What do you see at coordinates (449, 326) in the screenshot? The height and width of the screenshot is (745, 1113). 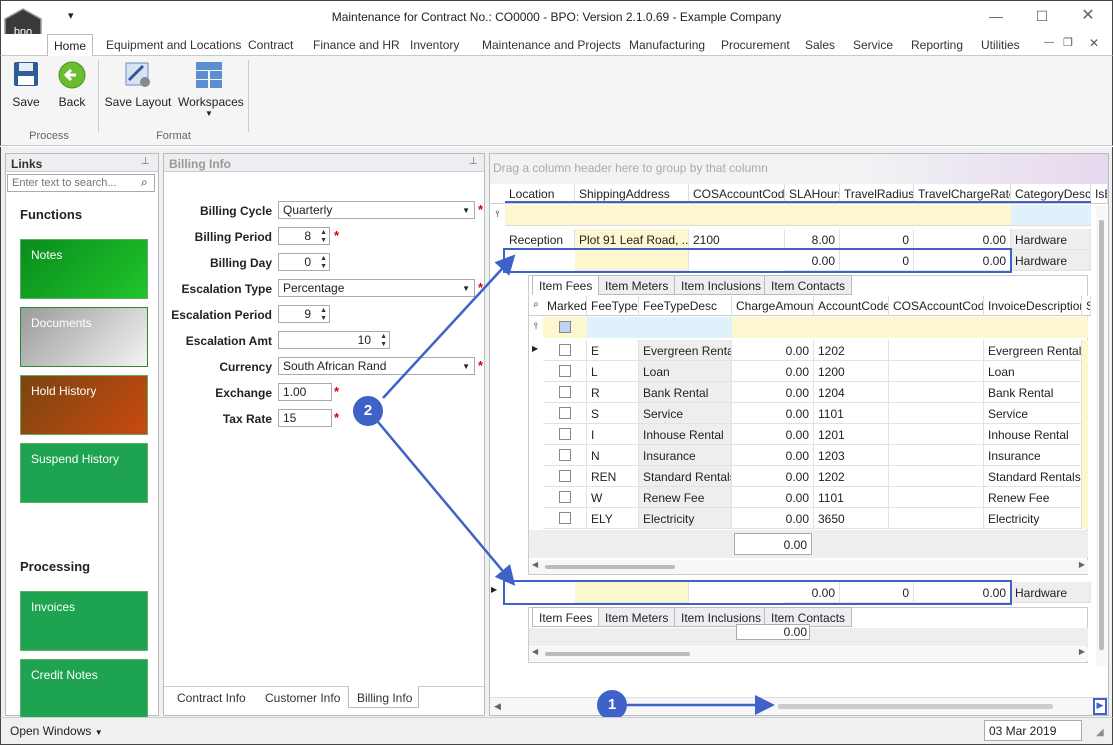 I see `arrow-to-row2` at bounding box center [449, 326].